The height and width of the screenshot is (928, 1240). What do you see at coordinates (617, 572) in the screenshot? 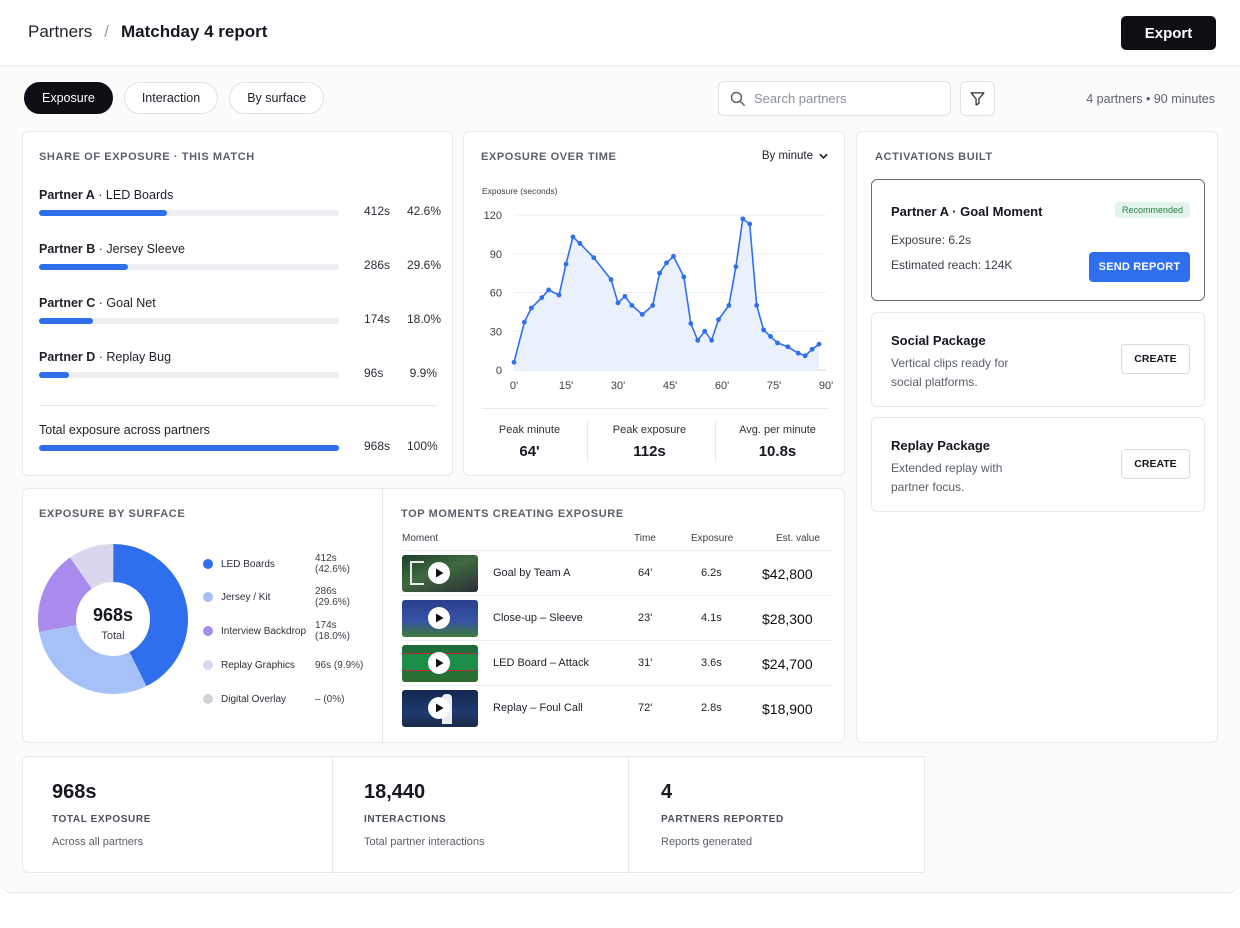
I see `table-row: Goal by Team A 64' 6.2s $42,800` at bounding box center [617, 572].